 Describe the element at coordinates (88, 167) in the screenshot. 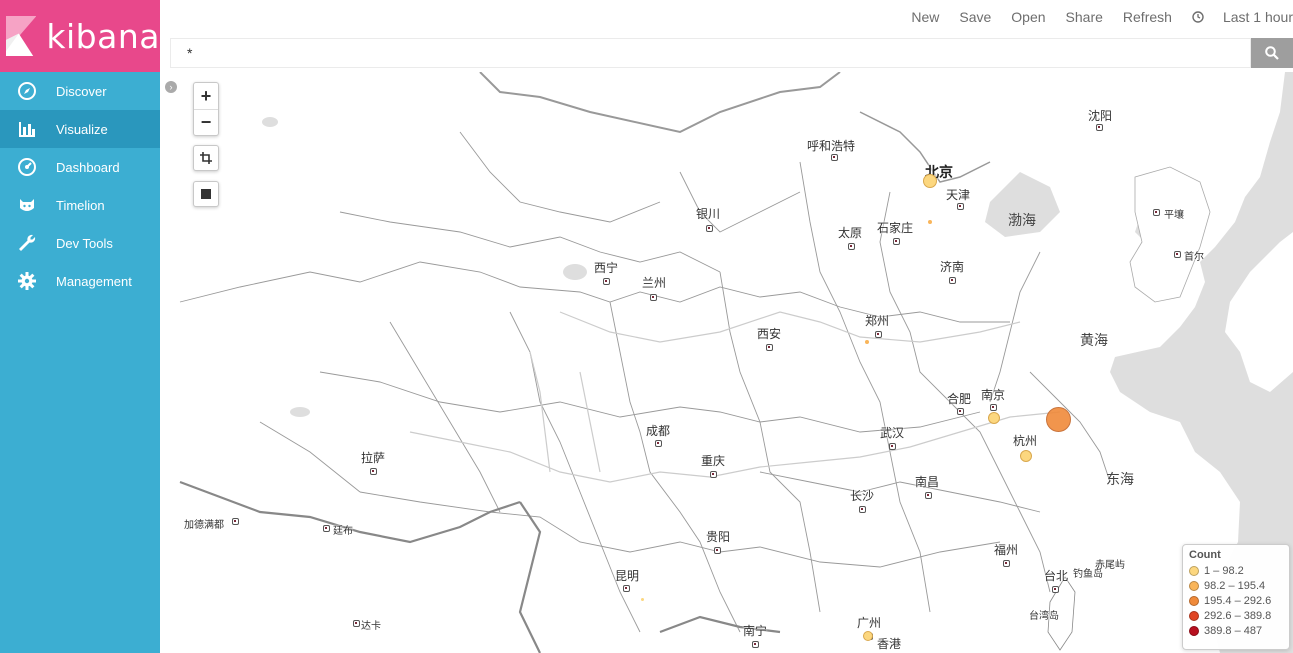

I see `sidebar-item-label: Dashboard` at that location.